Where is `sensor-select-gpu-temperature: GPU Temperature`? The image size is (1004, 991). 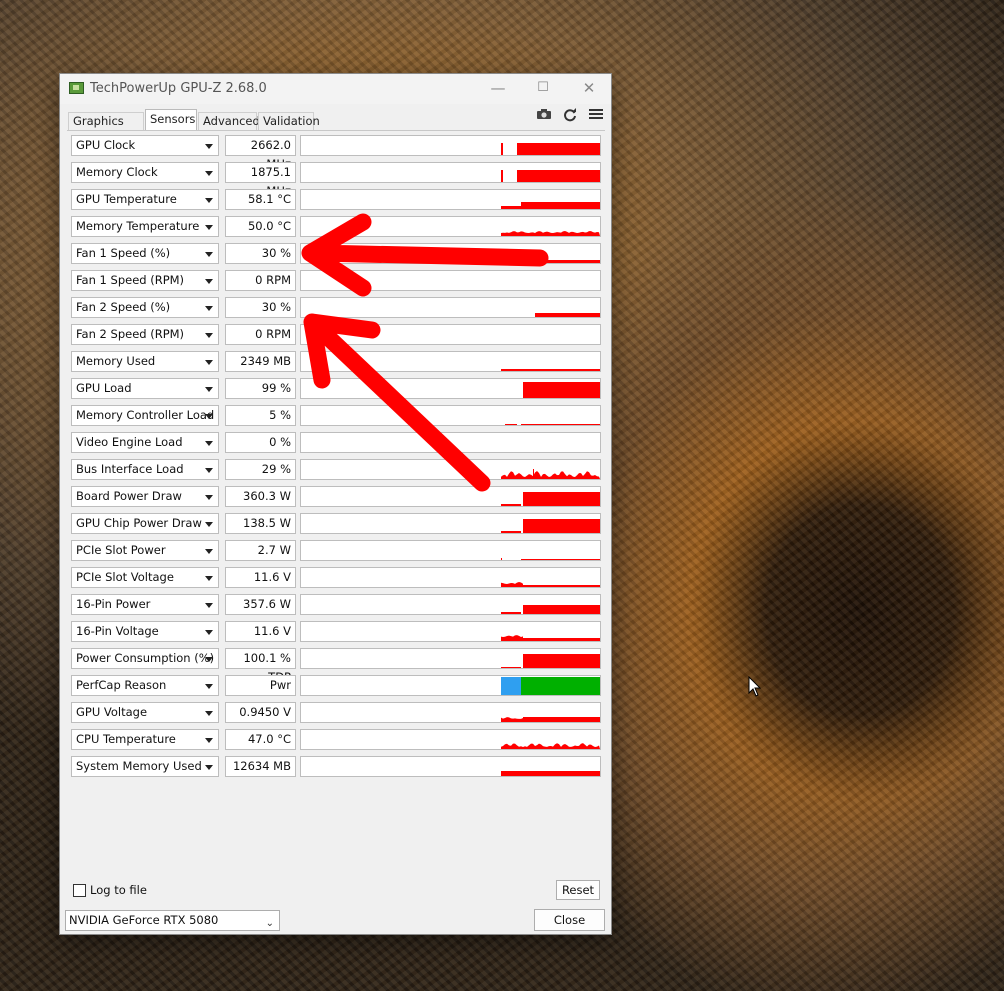
sensor-select-gpu-temperature: GPU Temperature is located at coordinates (145, 199).